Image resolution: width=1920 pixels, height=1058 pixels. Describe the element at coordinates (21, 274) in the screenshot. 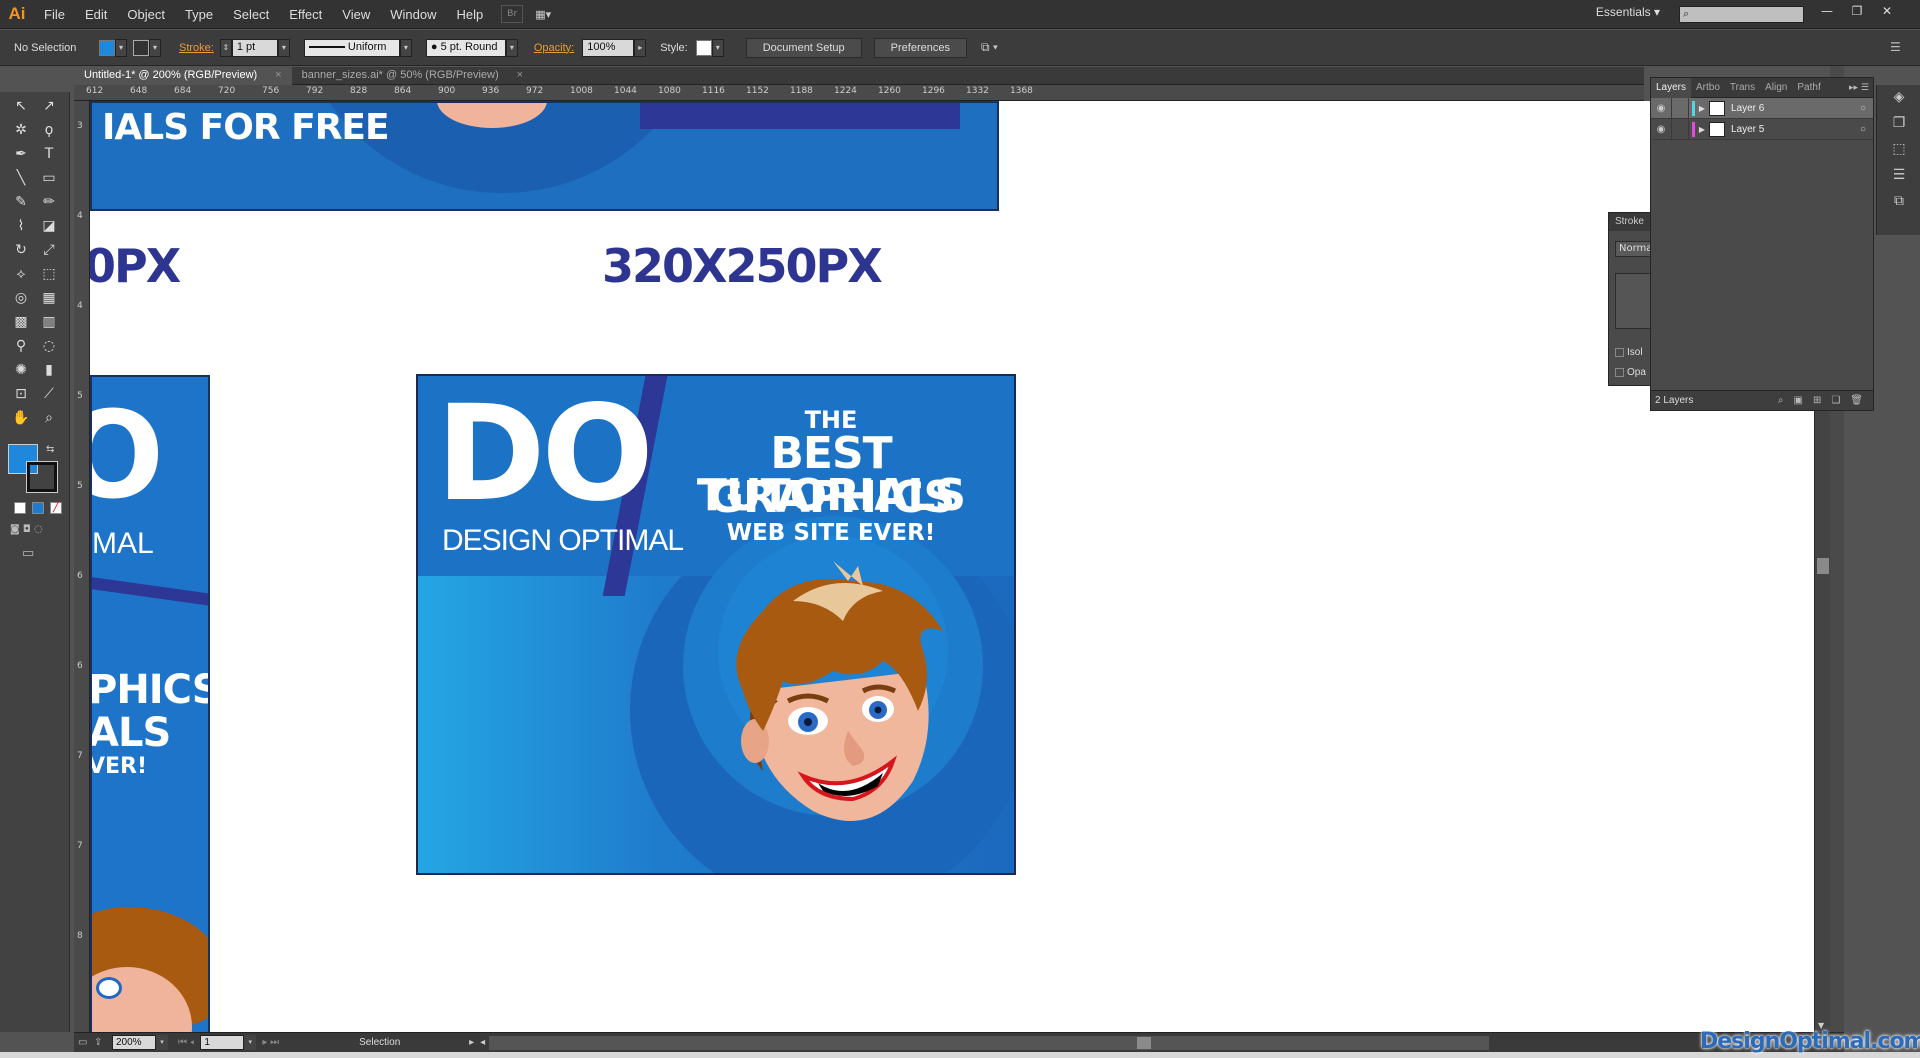

I see `width-tool-icon: ⟡` at that location.